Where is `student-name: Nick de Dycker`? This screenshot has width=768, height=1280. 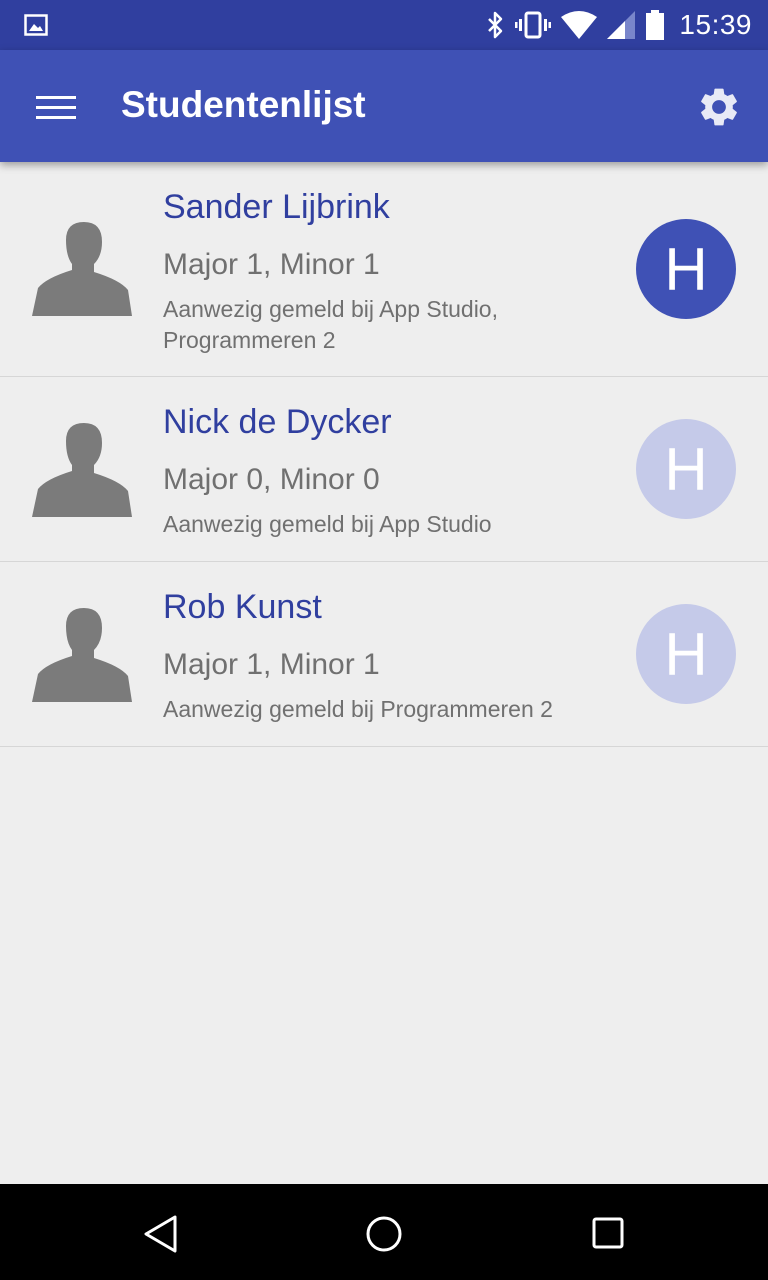
student-name: Nick de Dycker is located at coordinates (277, 422).